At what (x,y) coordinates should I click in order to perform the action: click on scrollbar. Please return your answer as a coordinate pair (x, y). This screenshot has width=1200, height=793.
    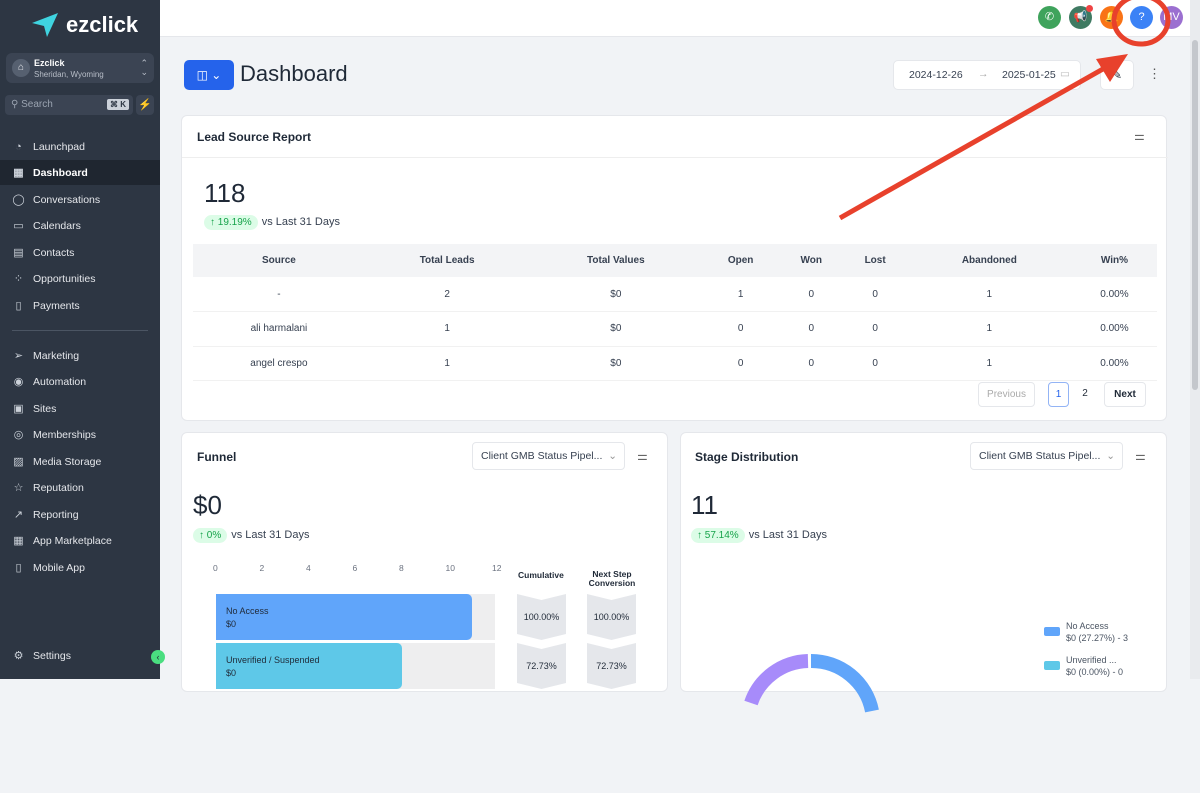
    Looking at the image, I should click on (1195, 339).